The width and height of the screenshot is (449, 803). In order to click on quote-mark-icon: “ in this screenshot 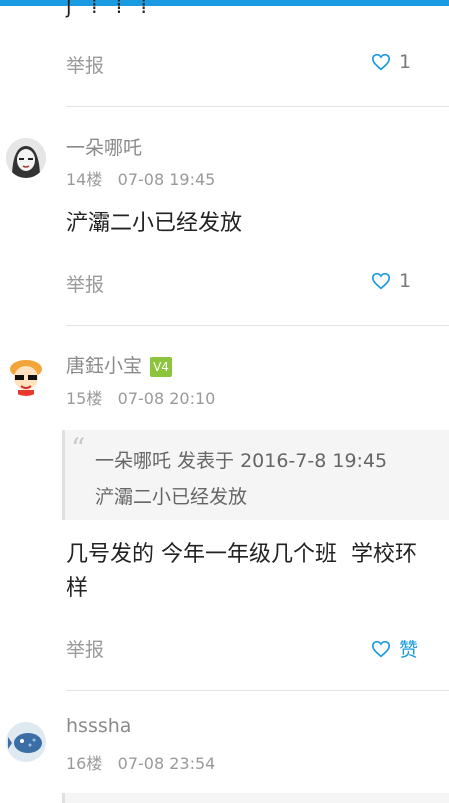, I will do `click(78, 448)`.